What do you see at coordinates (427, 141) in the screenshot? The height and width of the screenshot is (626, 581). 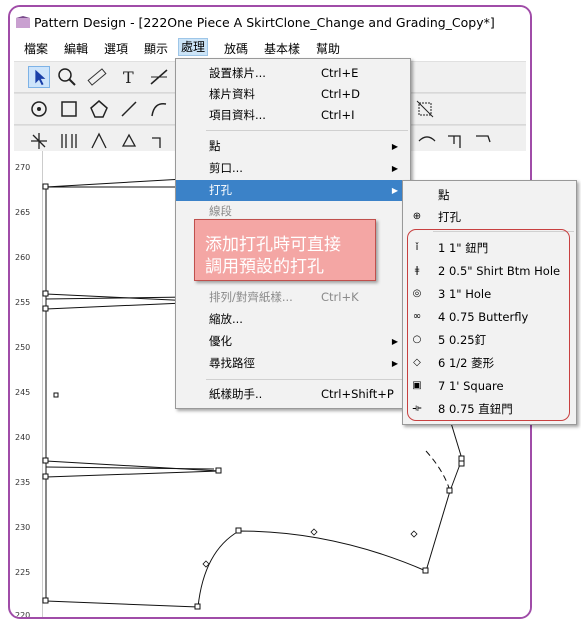 I see `mirror-icon` at bounding box center [427, 141].